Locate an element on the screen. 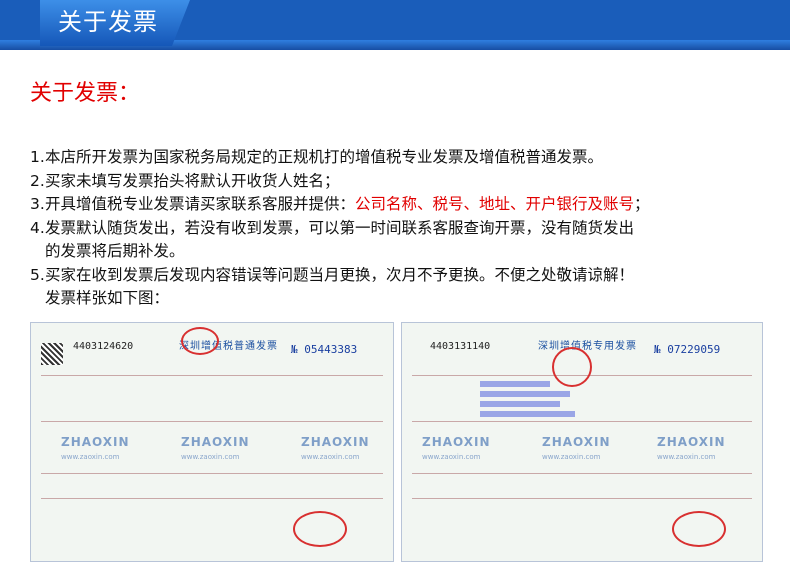 Image resolution: width=790 pixels, height=572 pixels. list-item-continuation: 的发票将后期补发。 is located at coordinates (115, 251).